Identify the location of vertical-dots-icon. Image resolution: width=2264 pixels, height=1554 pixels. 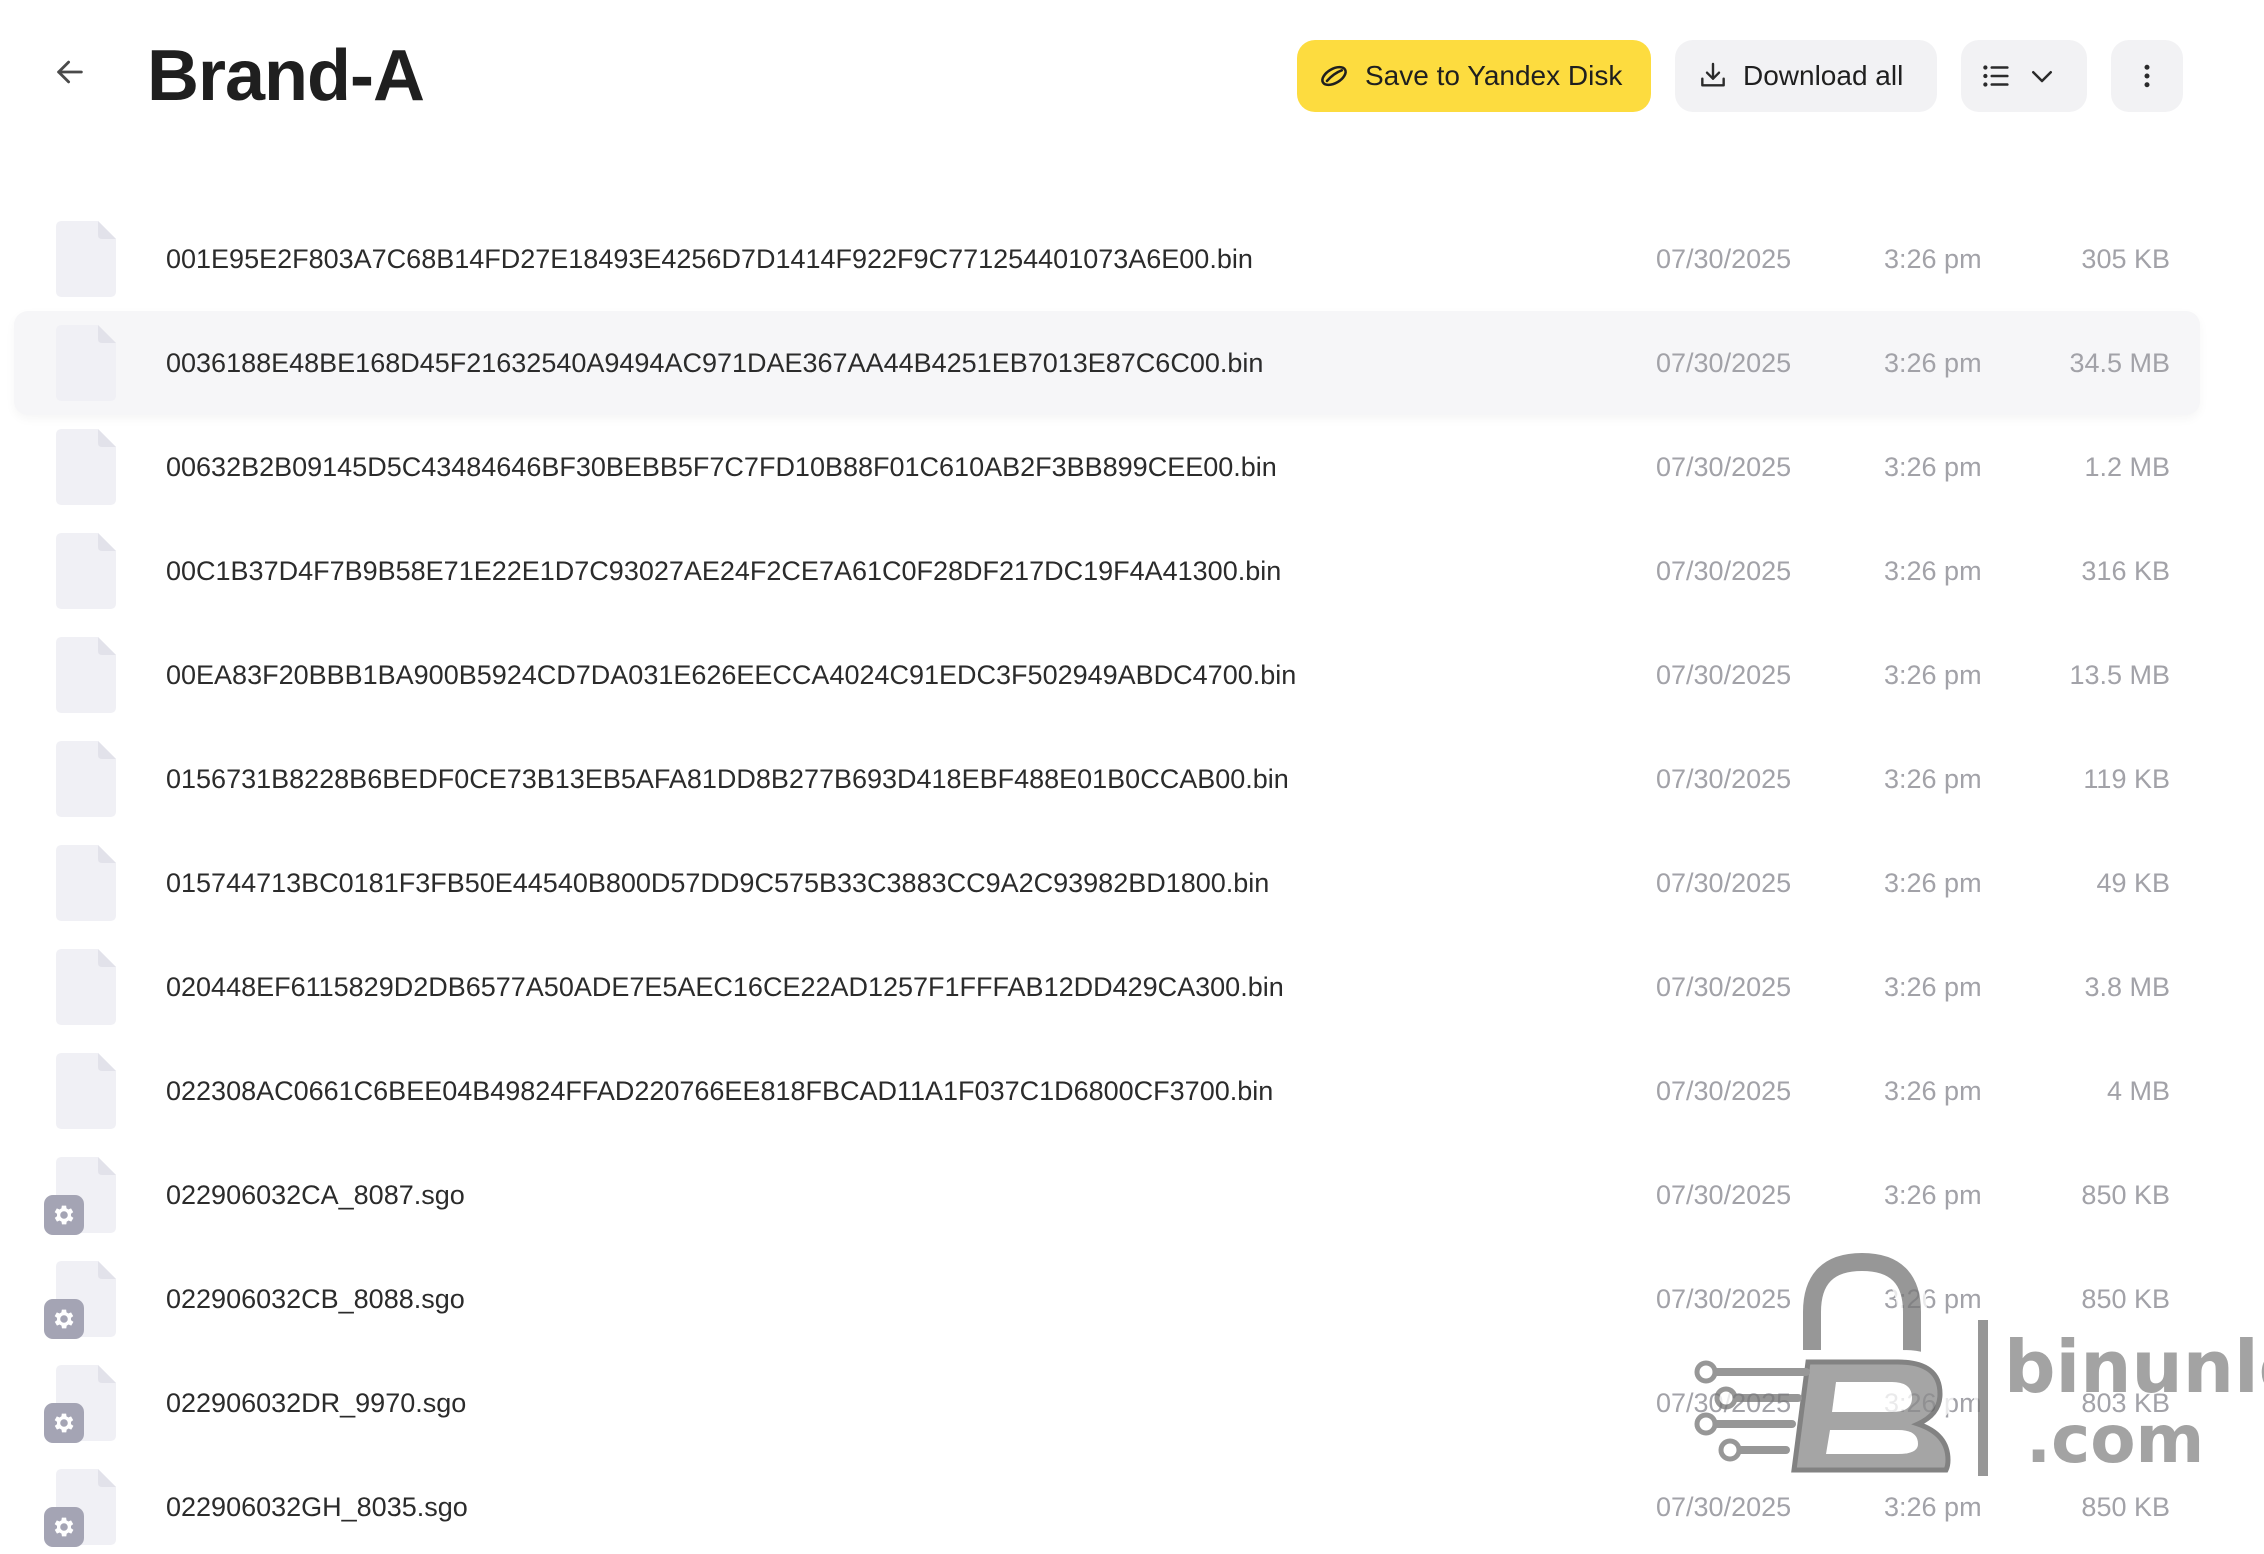
(2147, 76).